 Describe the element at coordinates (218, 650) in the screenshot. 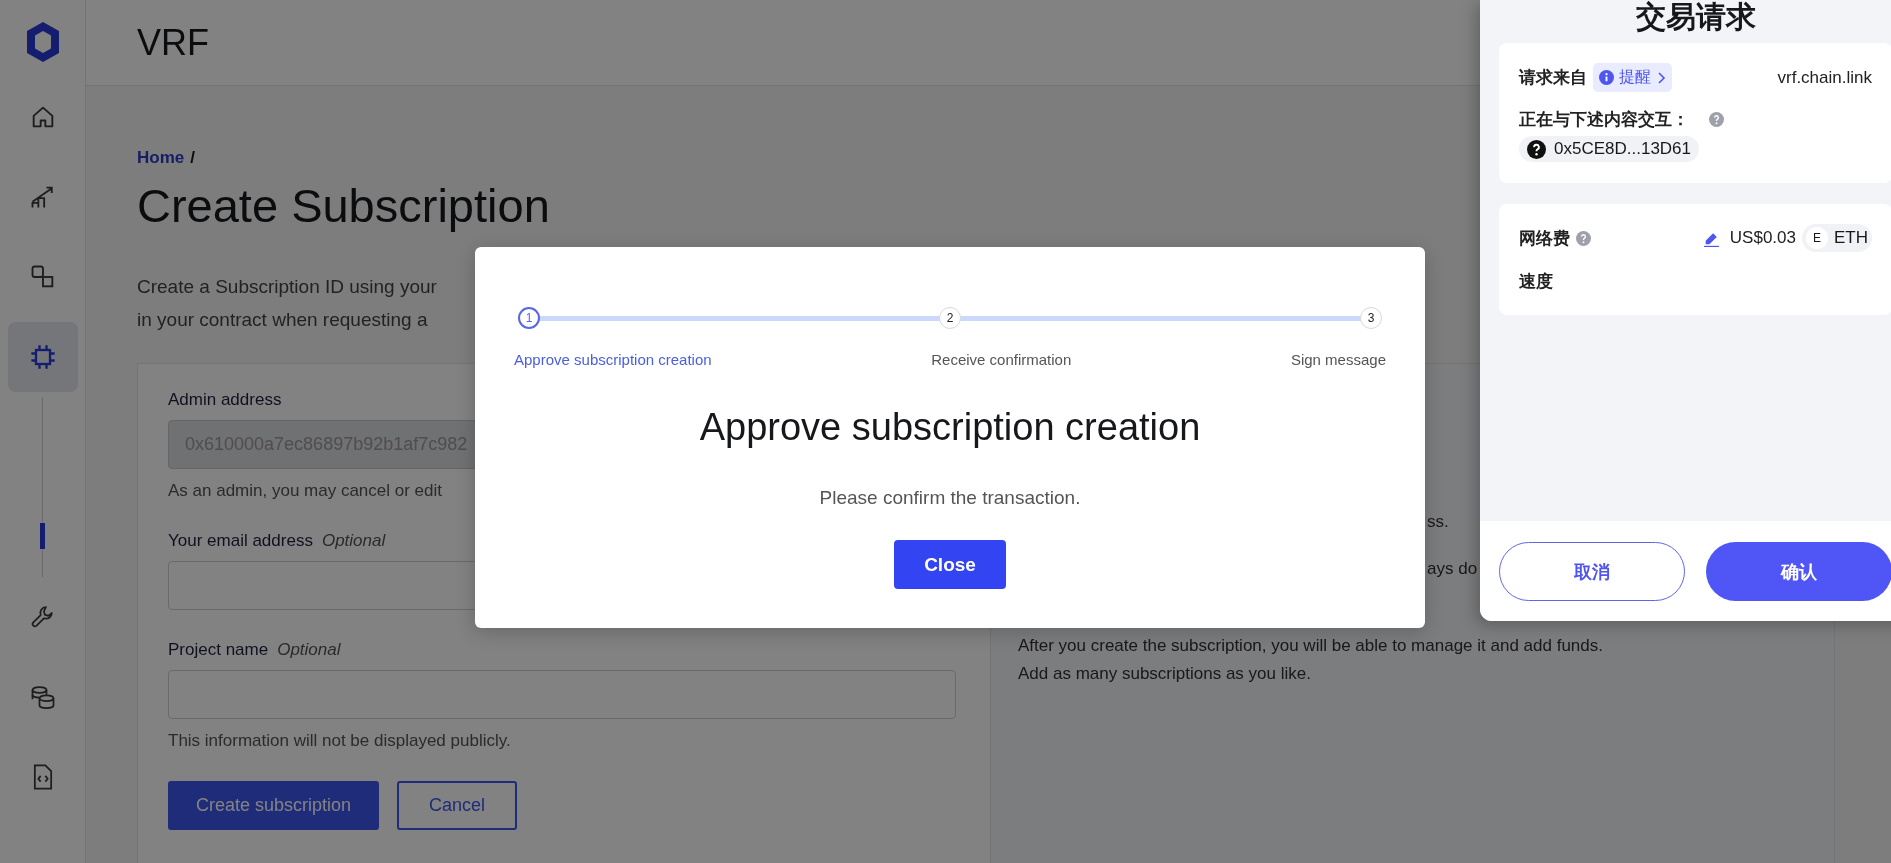

I see `field-label: Project name` at that location.